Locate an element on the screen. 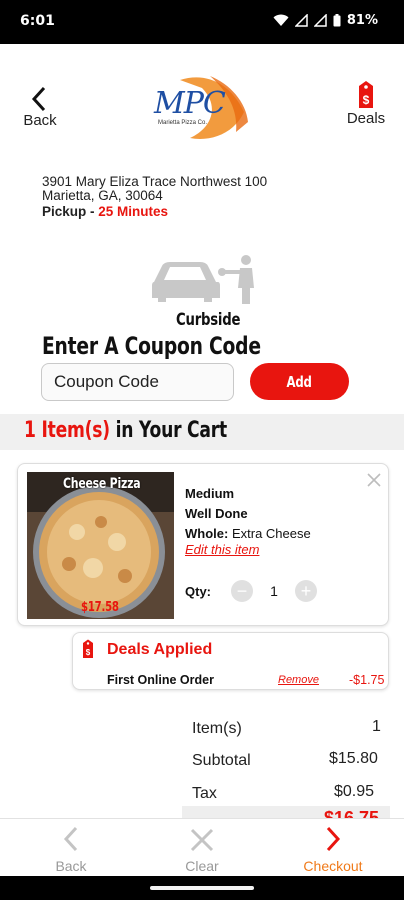 This screenshot has width=404, height=900. wifi-icon is located at coordinates (281, 20).